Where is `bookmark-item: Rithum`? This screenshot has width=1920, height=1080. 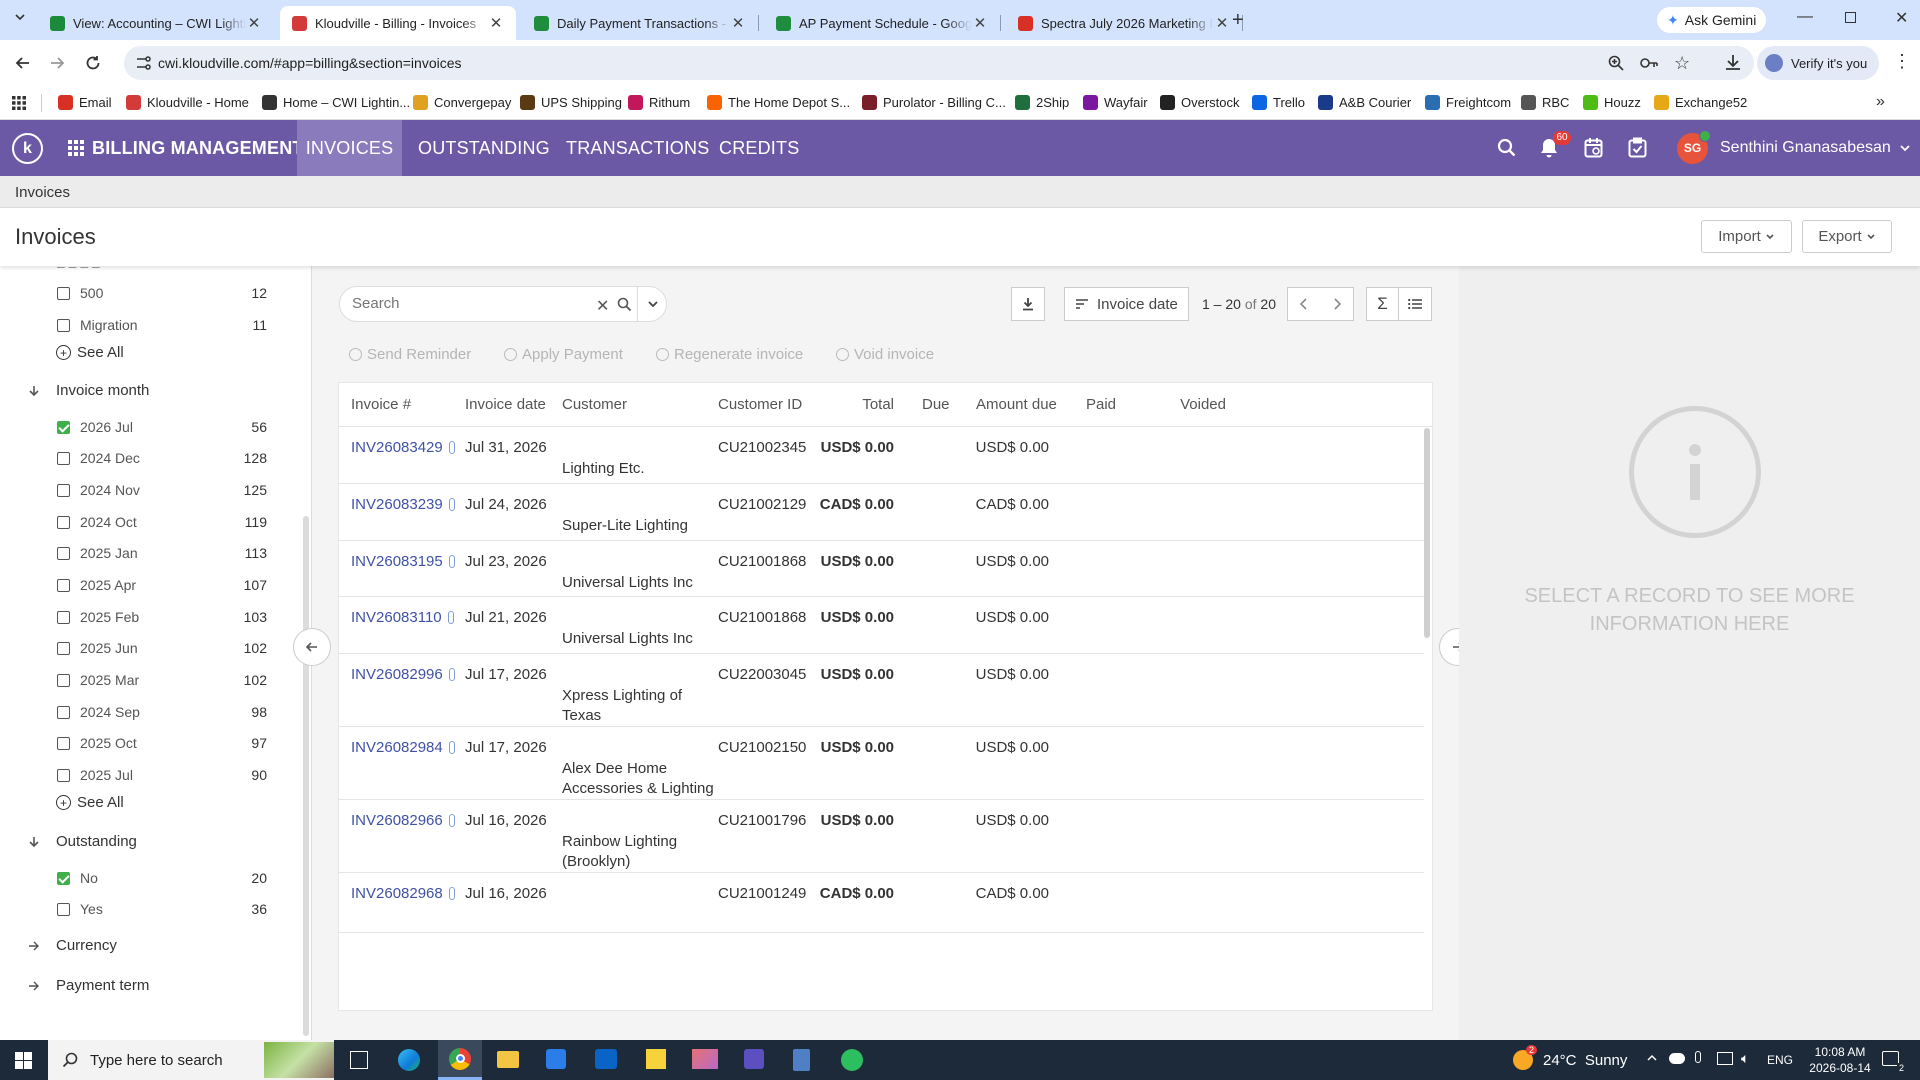 bookmark-item: Rithum is located at coordinates (659, 102).